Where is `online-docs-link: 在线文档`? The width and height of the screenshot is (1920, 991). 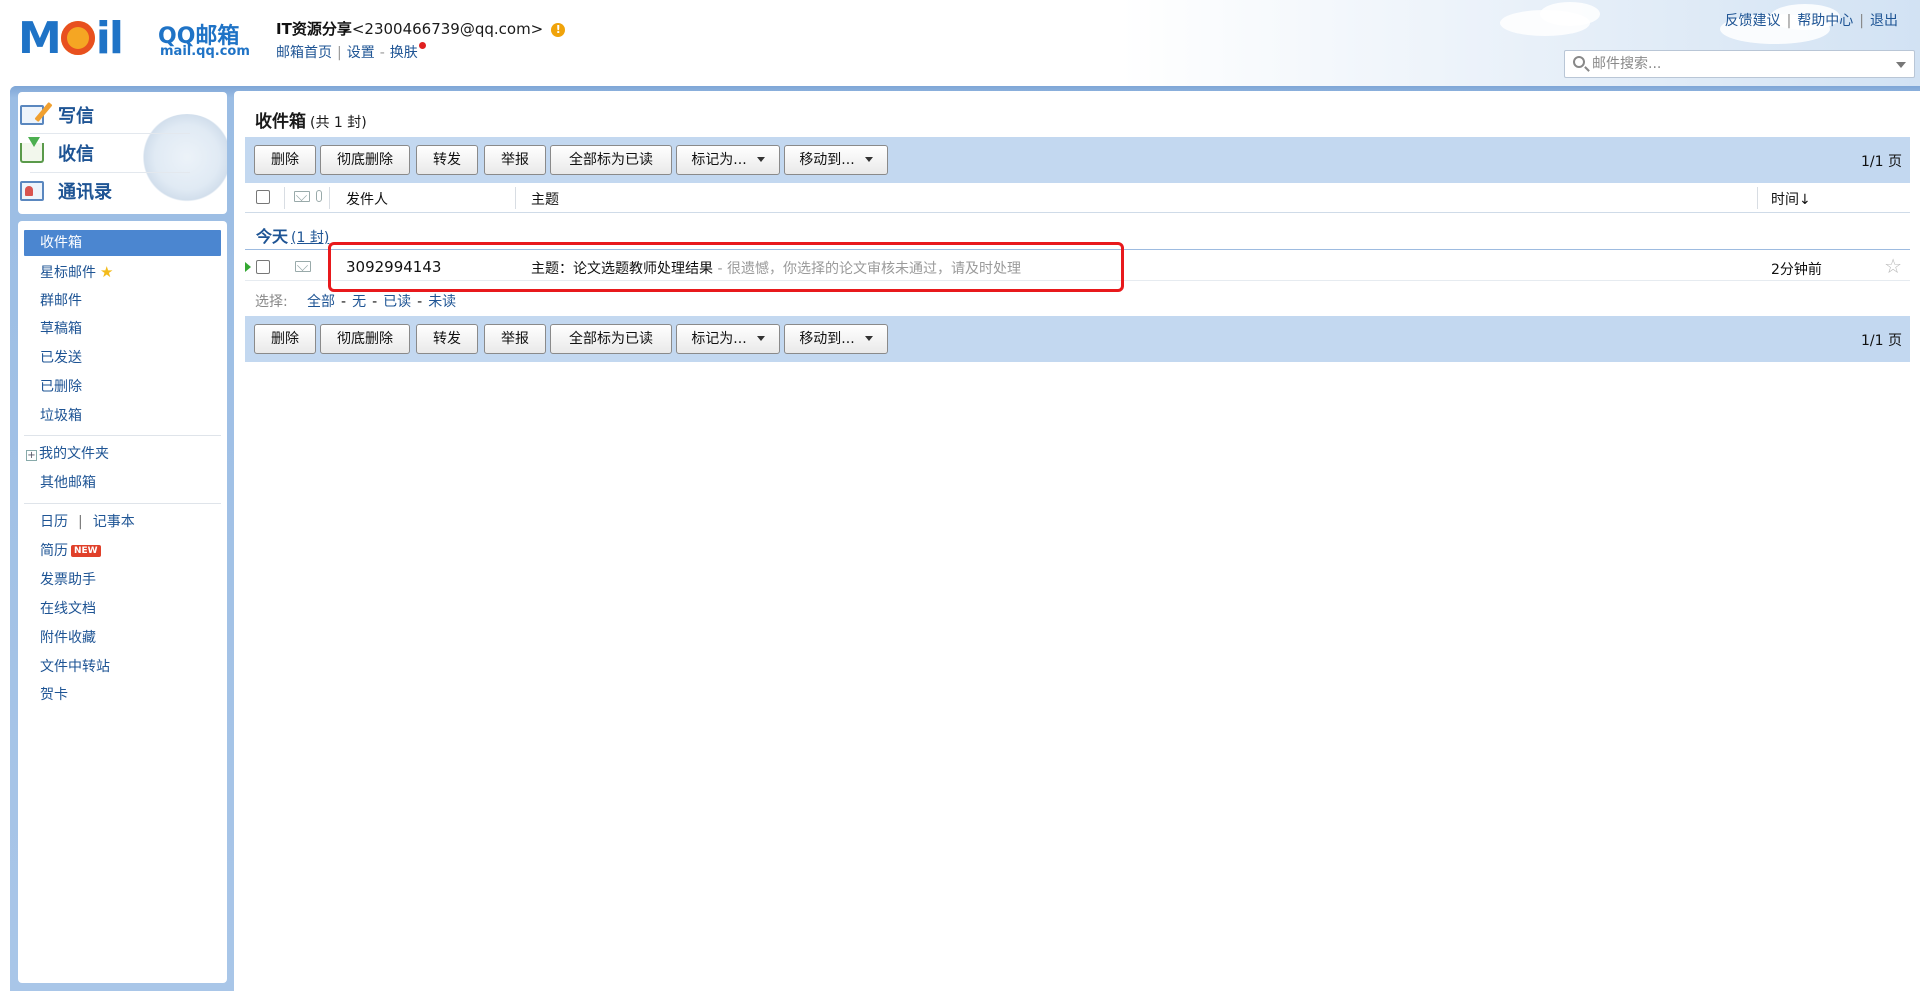
online-docs-link: 在线文档 is located at coordinates (122, 609).